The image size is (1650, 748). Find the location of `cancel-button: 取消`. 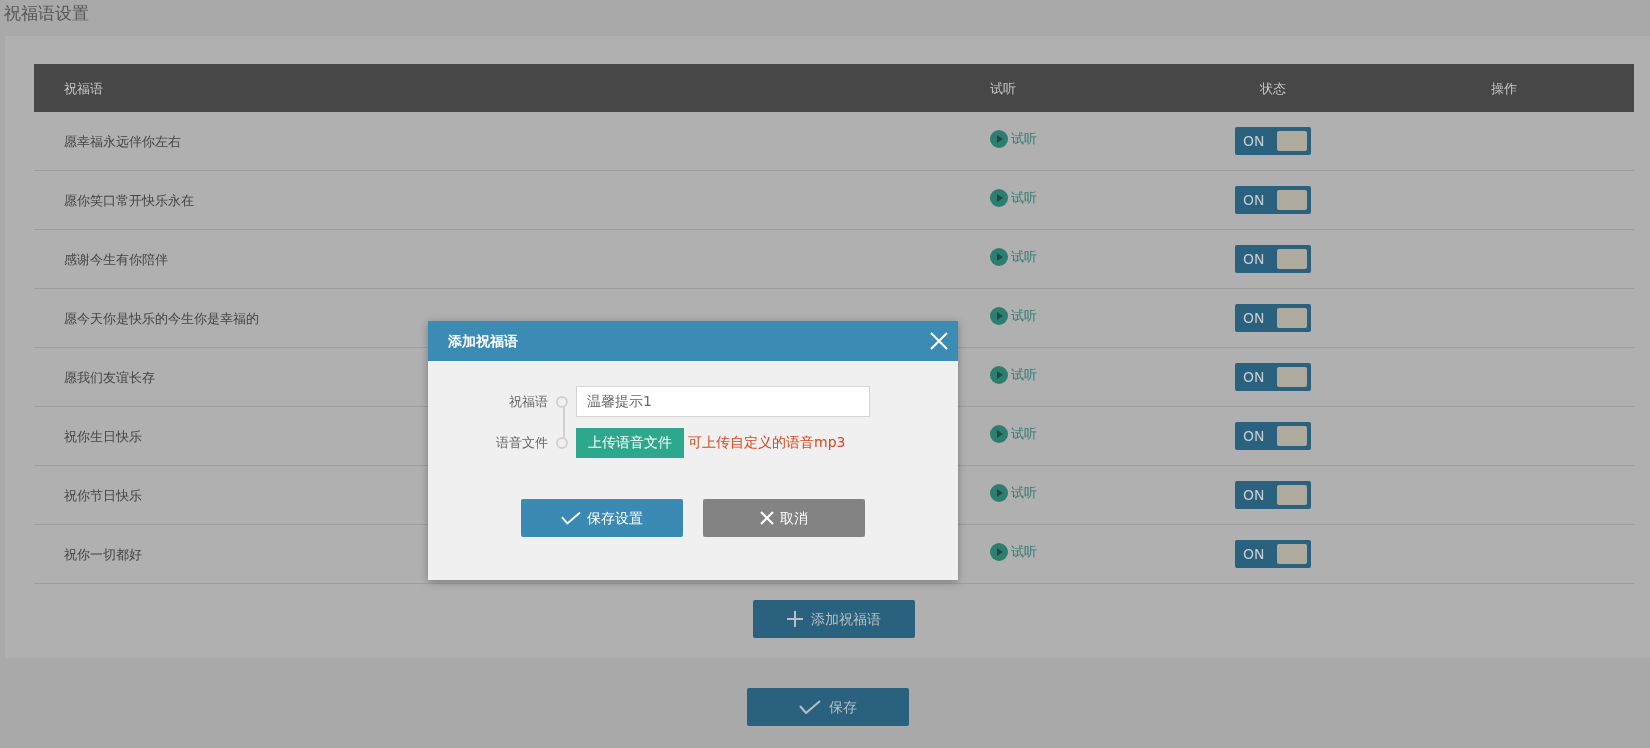

cancel-button: 取消 is located at coordinates (784, 518).